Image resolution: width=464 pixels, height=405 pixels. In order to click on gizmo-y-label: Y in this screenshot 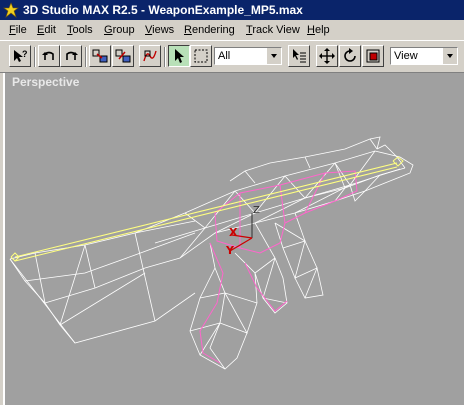, I will do `click(230, 250)`.